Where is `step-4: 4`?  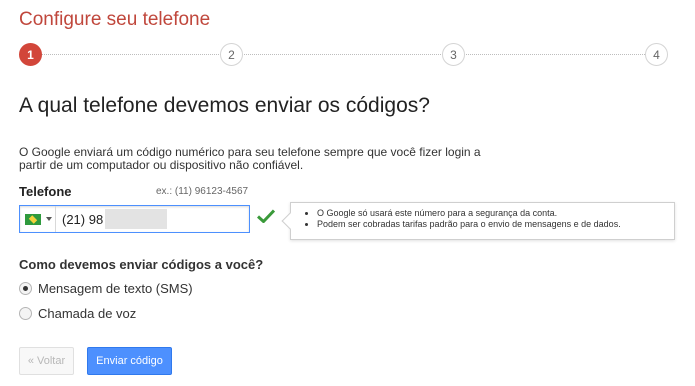 step-4: 4 is located at coordinates (656, 54).